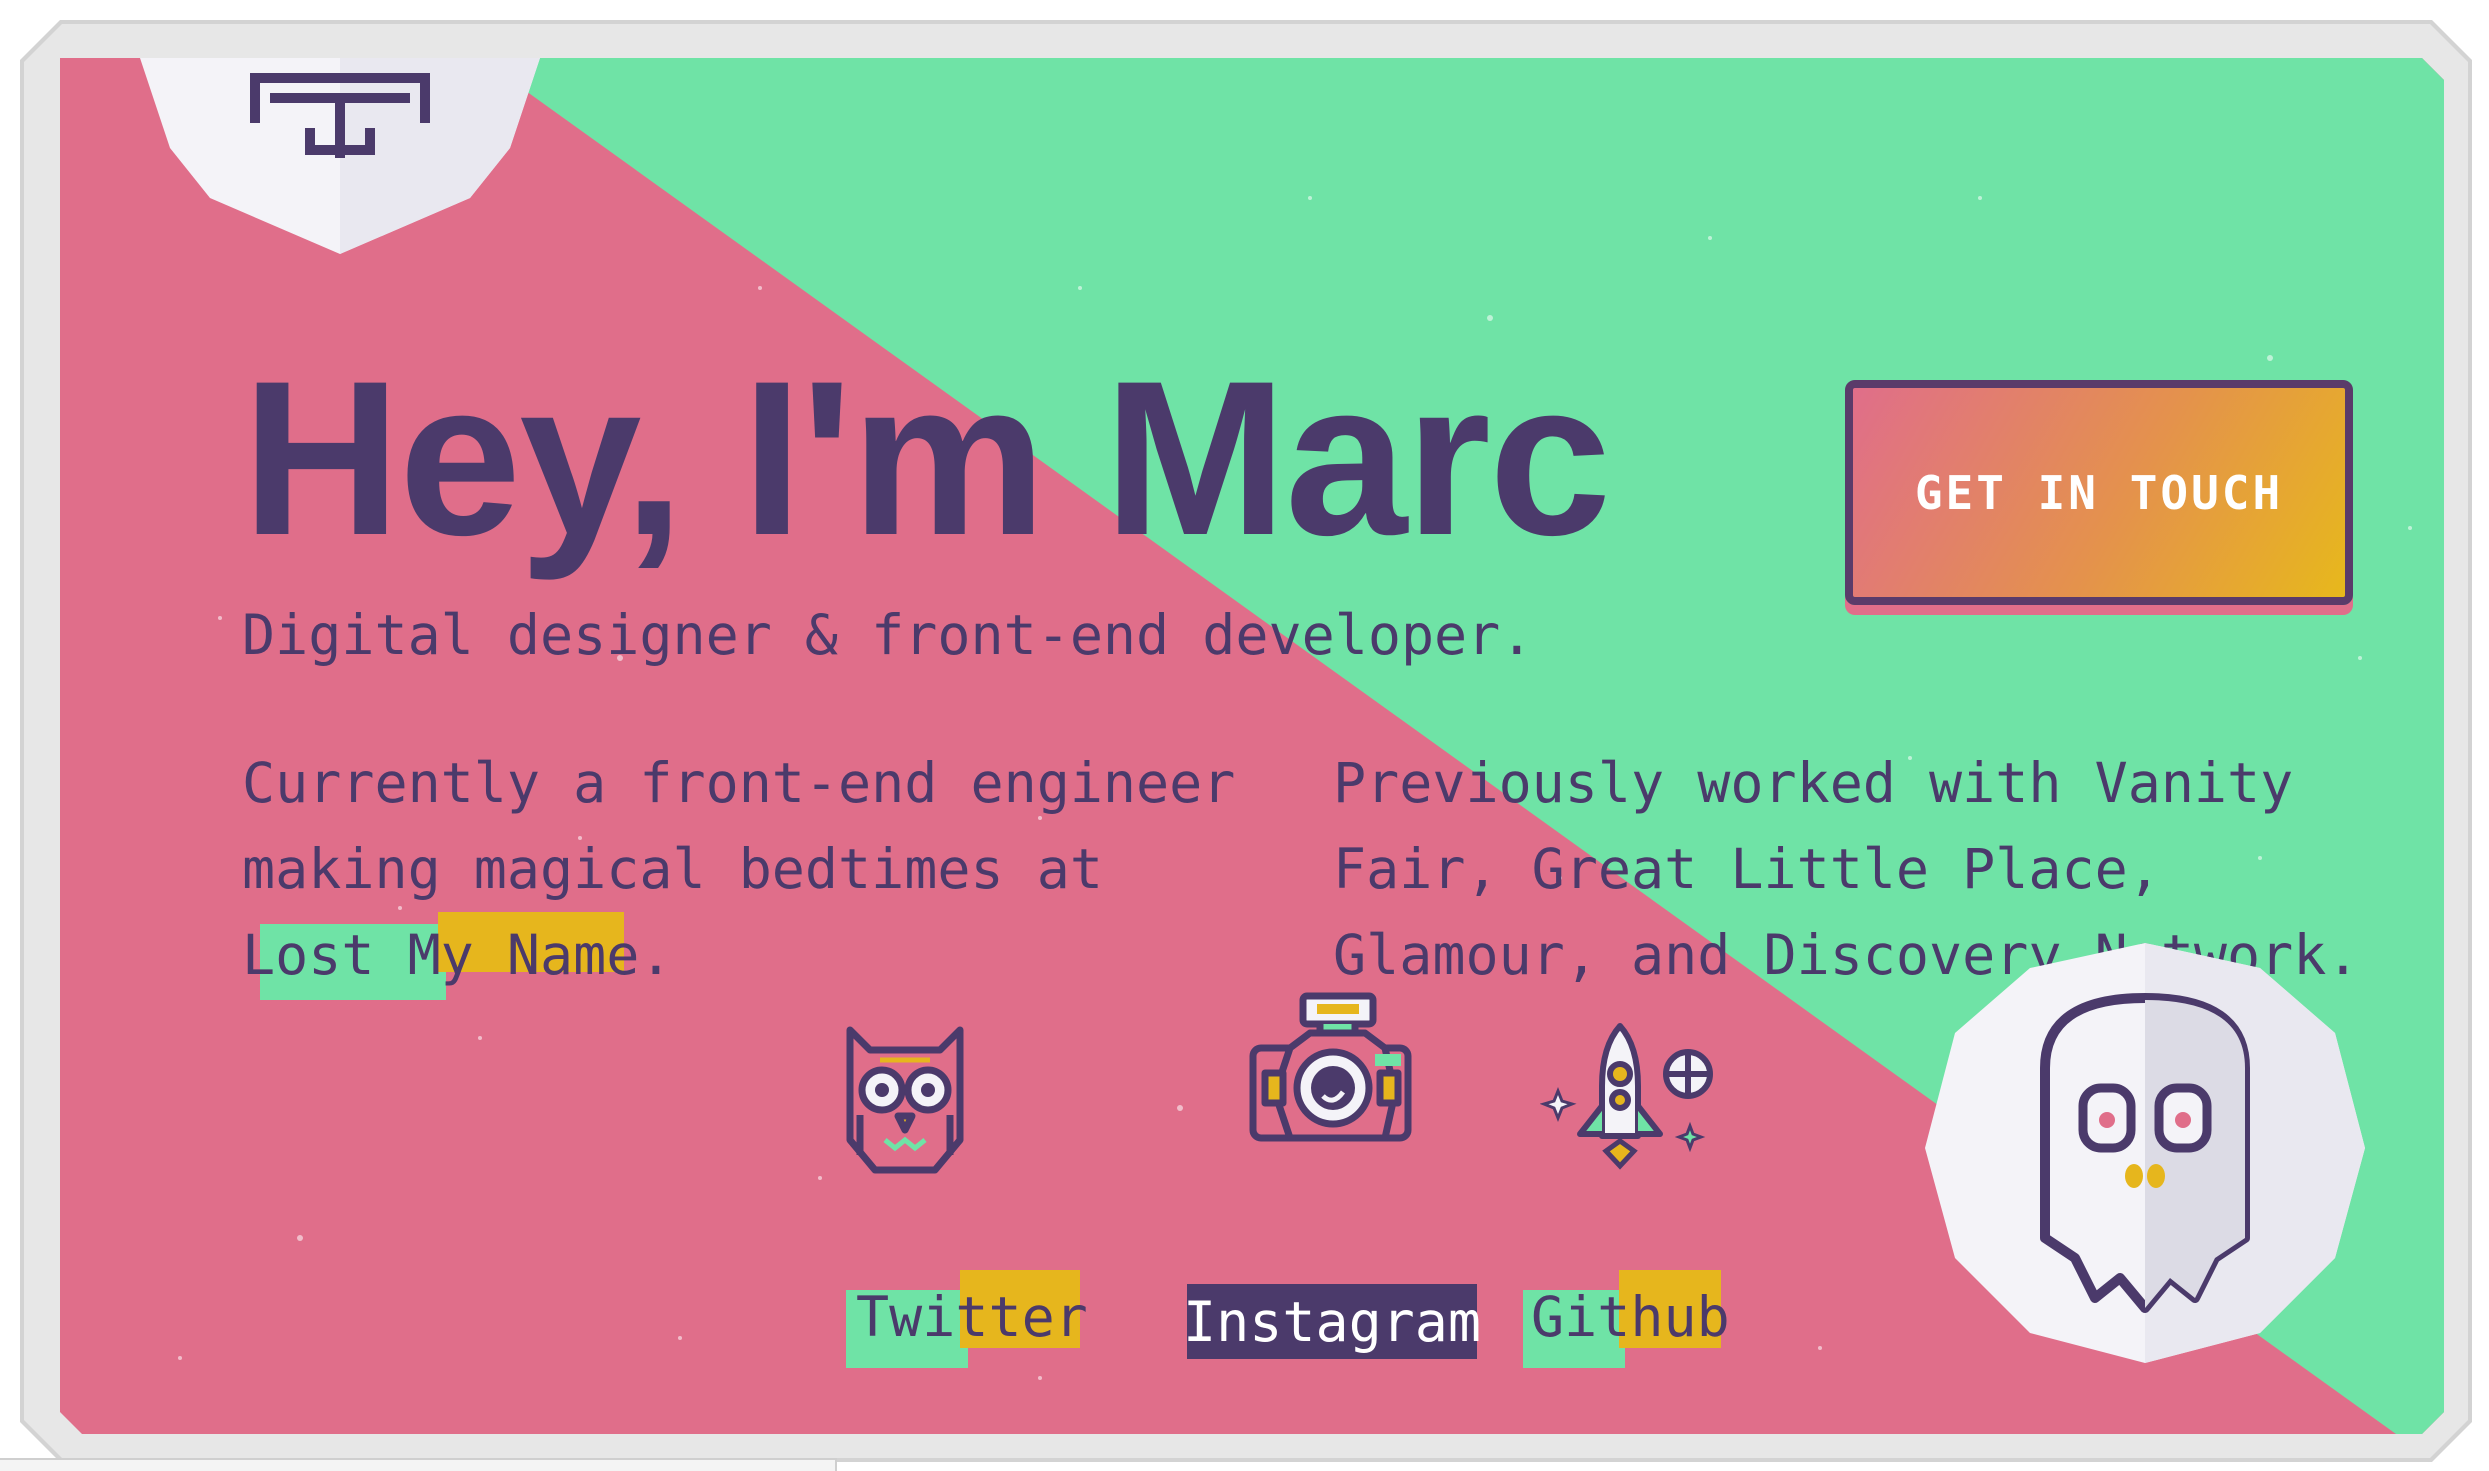 This screenshot has height=1471, width=2489. I want to click on github-link: Github, so click(1628, 1320).